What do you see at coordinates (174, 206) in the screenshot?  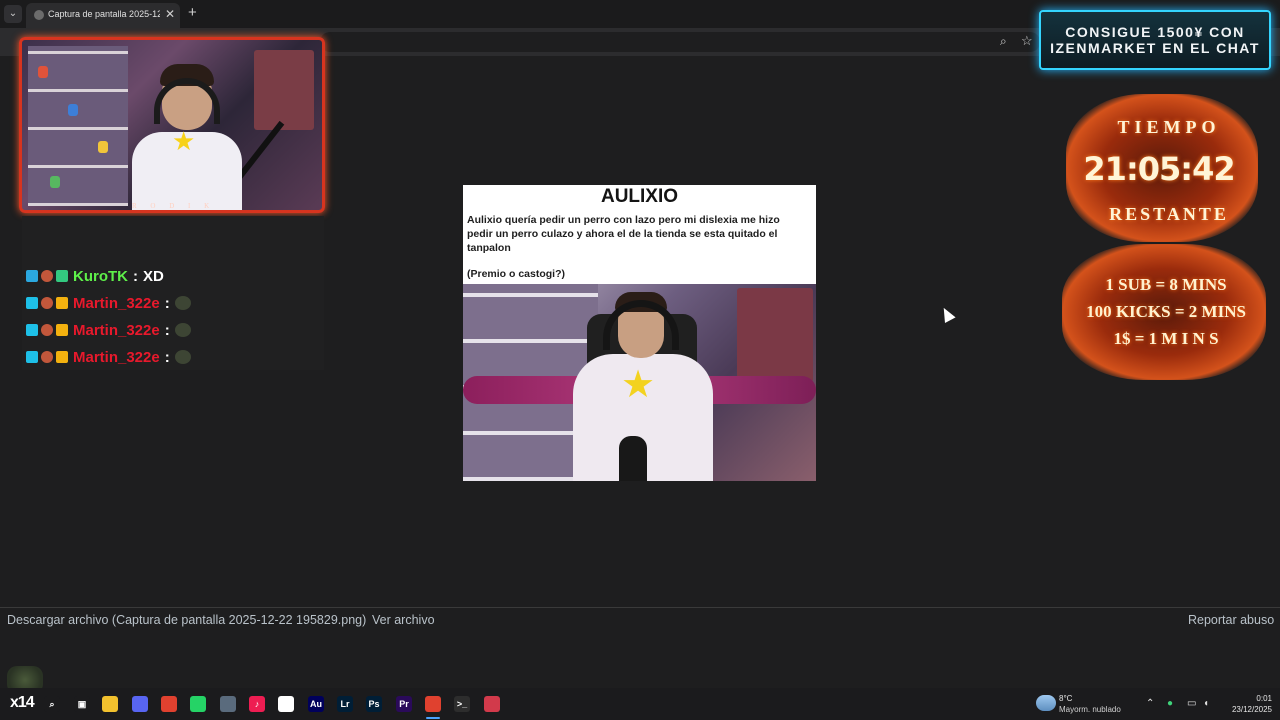 I see `webcam-name-plate: R O D I K` at bounding box center [174, 206].